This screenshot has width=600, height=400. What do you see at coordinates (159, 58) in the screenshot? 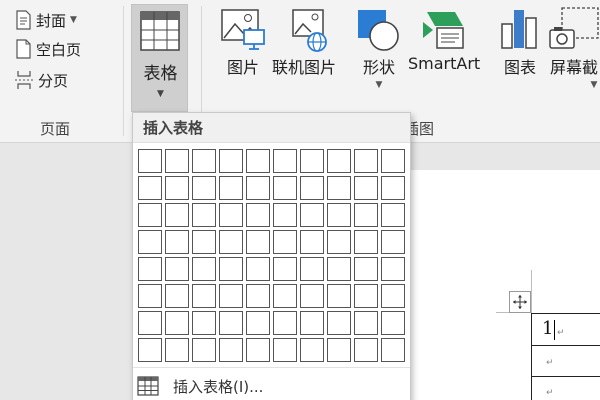
I see `table-button: 表格 ▼` at bounding box center [159, 58].